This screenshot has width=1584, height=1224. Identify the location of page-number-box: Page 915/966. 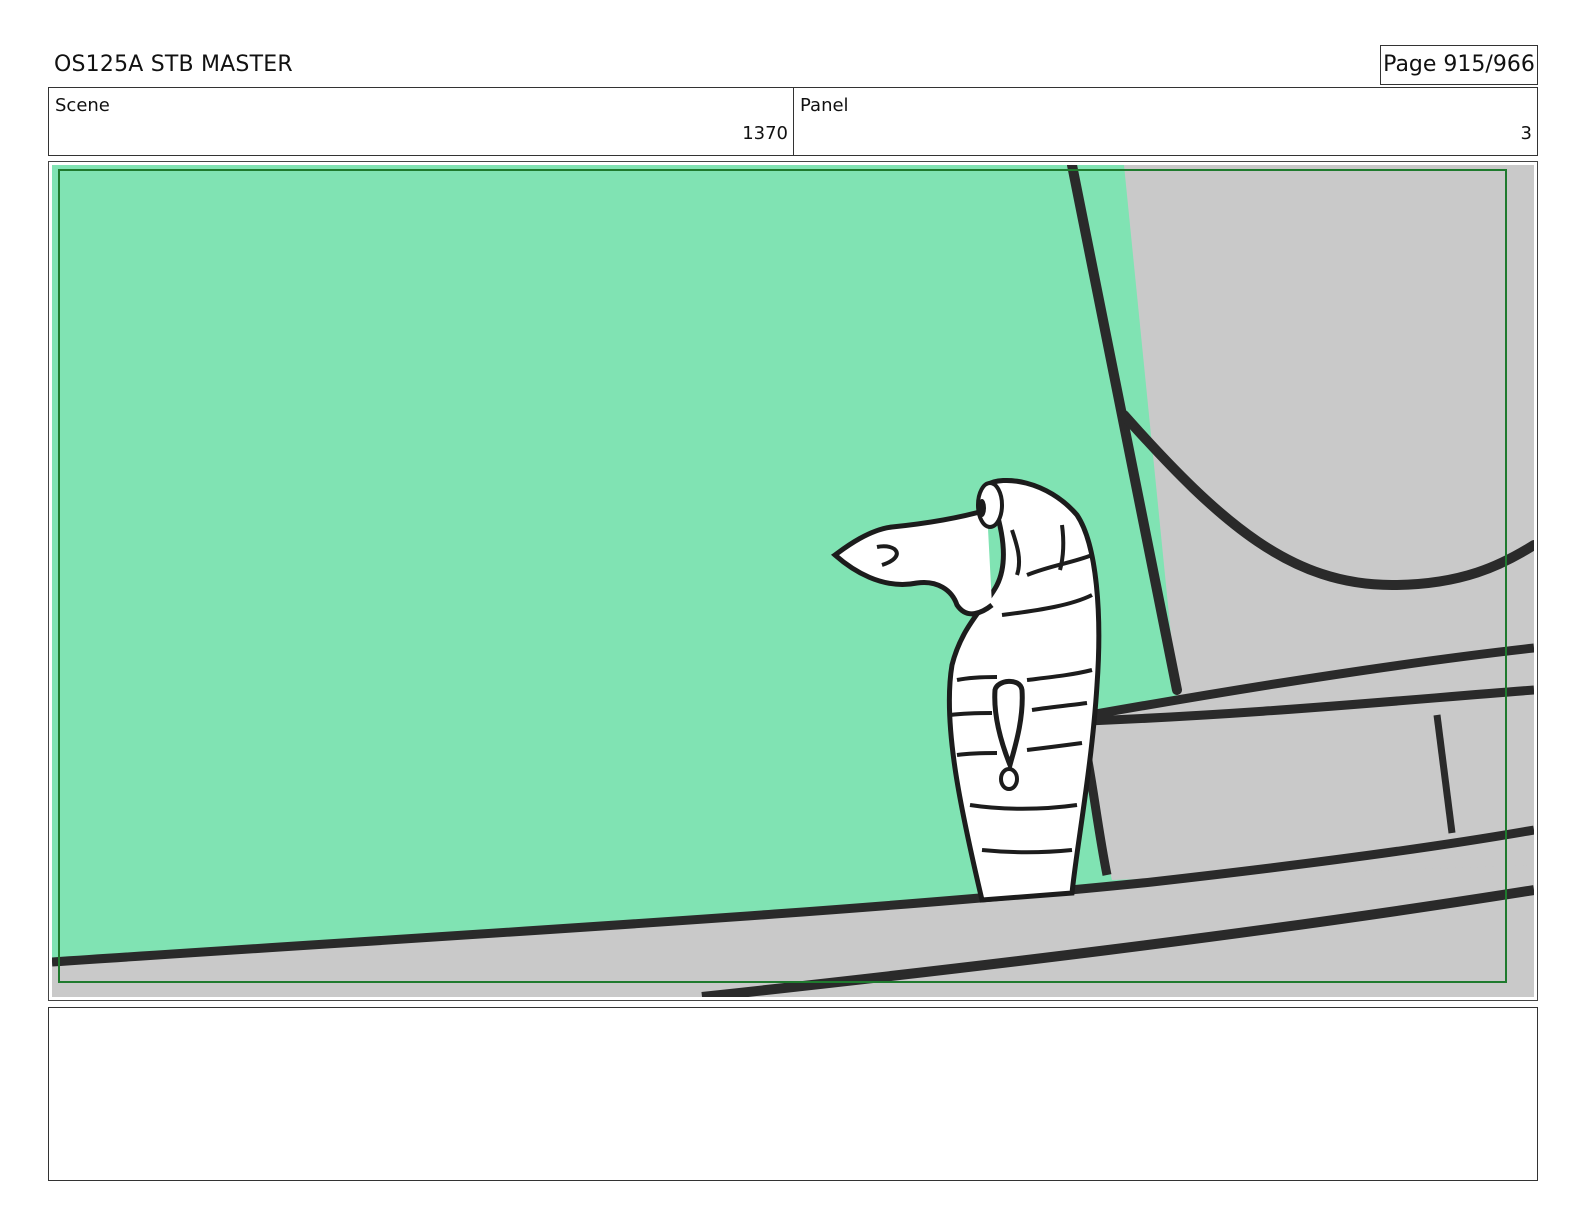
(1459, 65).